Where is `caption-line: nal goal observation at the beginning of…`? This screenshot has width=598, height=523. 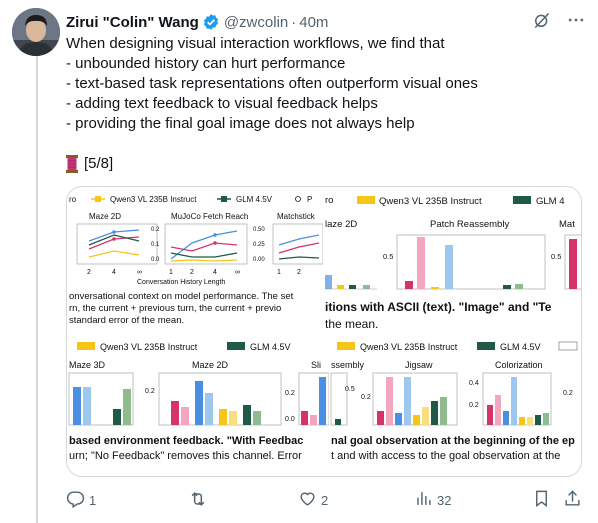
caption-line: nal goal observation at the beginning of… is located at coordinates (453, 441).